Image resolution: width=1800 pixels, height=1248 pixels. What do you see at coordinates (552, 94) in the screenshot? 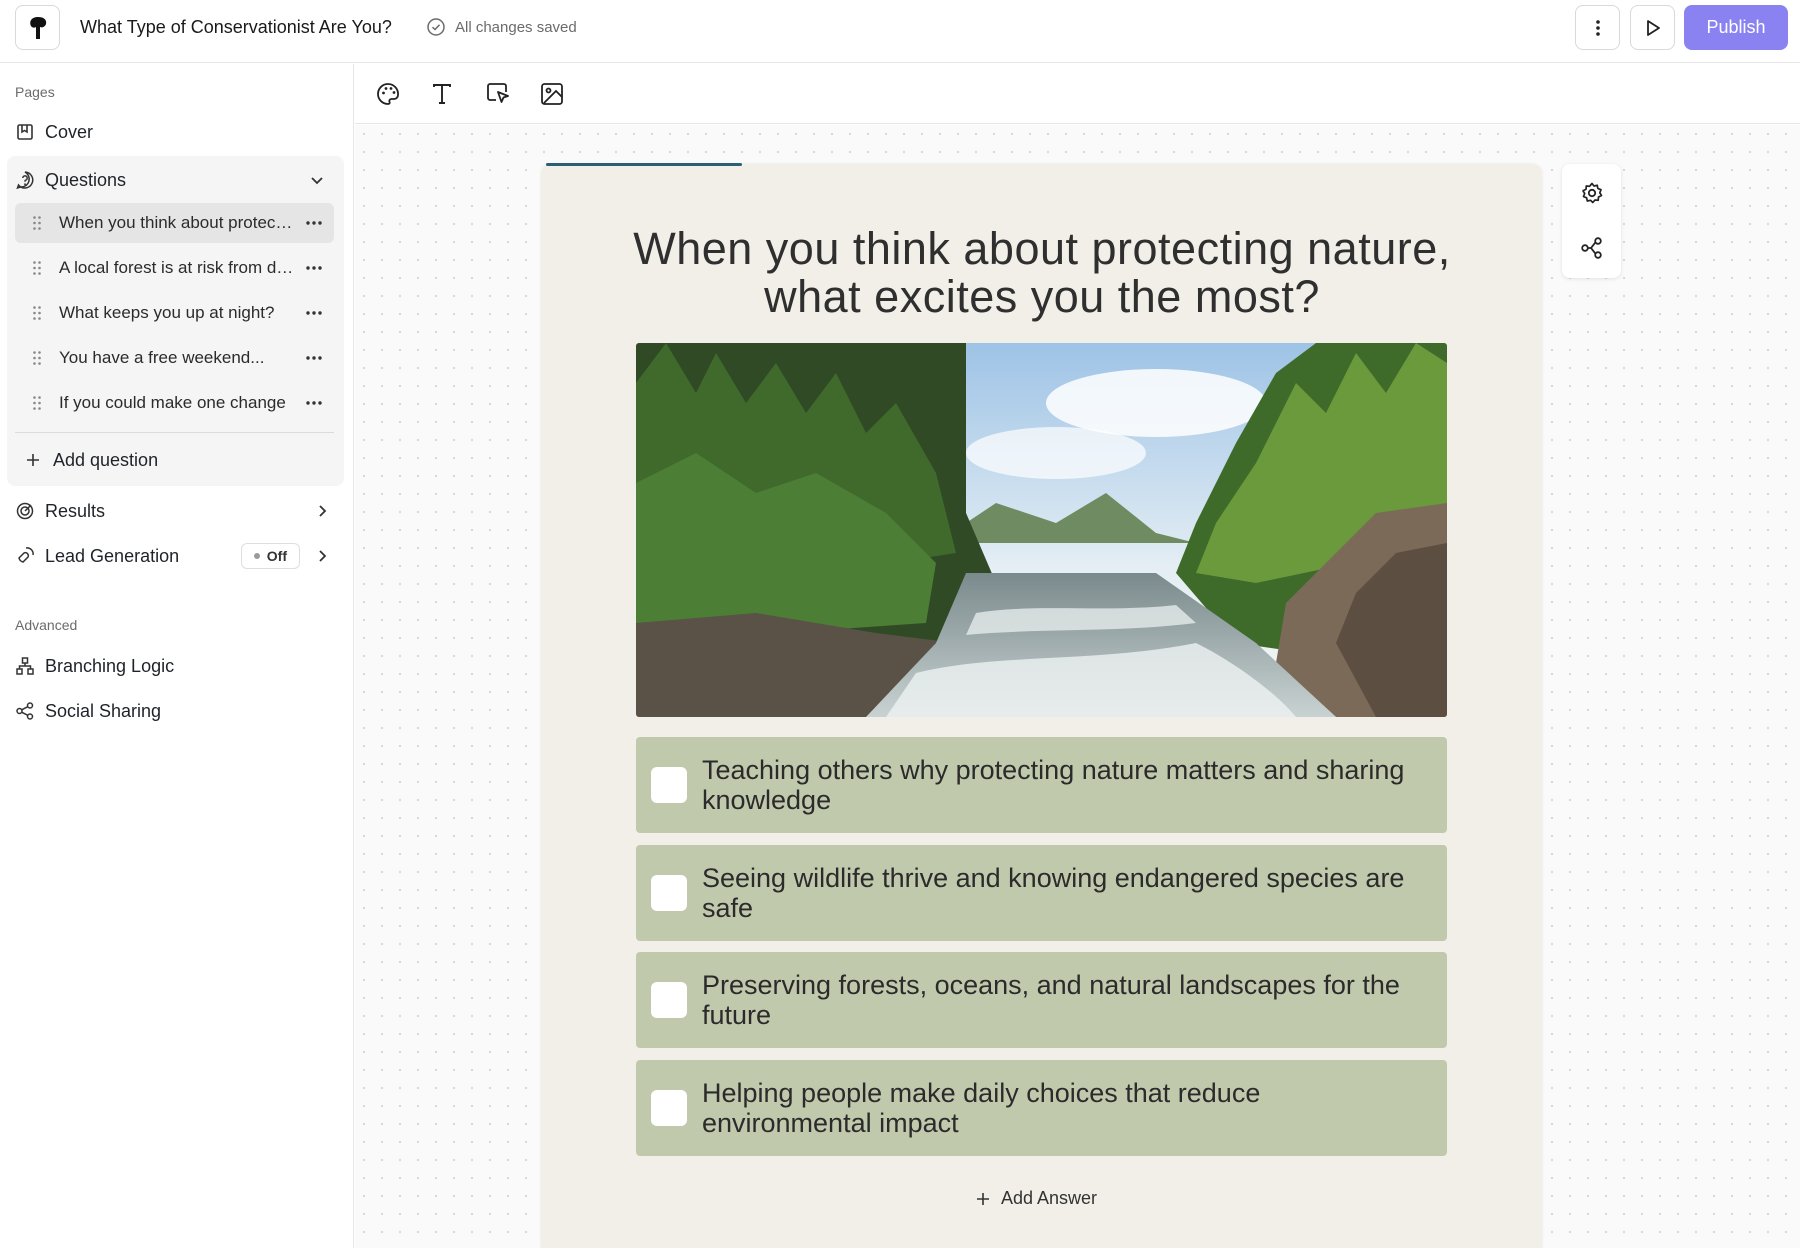
I see `image-icon` at bounding box center [552, 94].